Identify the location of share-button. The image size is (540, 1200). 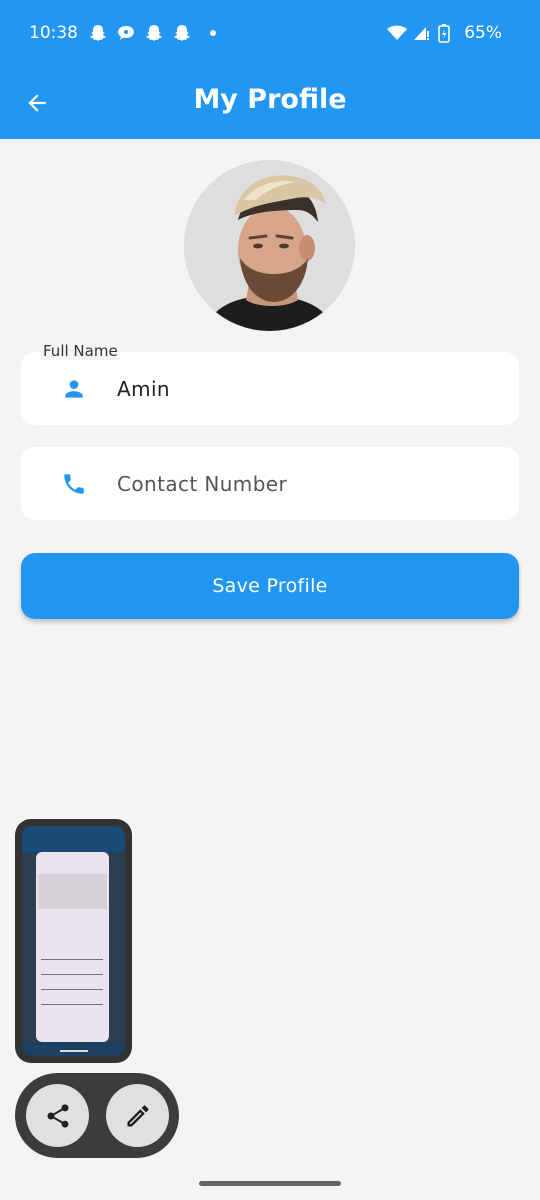
(57, 1115).